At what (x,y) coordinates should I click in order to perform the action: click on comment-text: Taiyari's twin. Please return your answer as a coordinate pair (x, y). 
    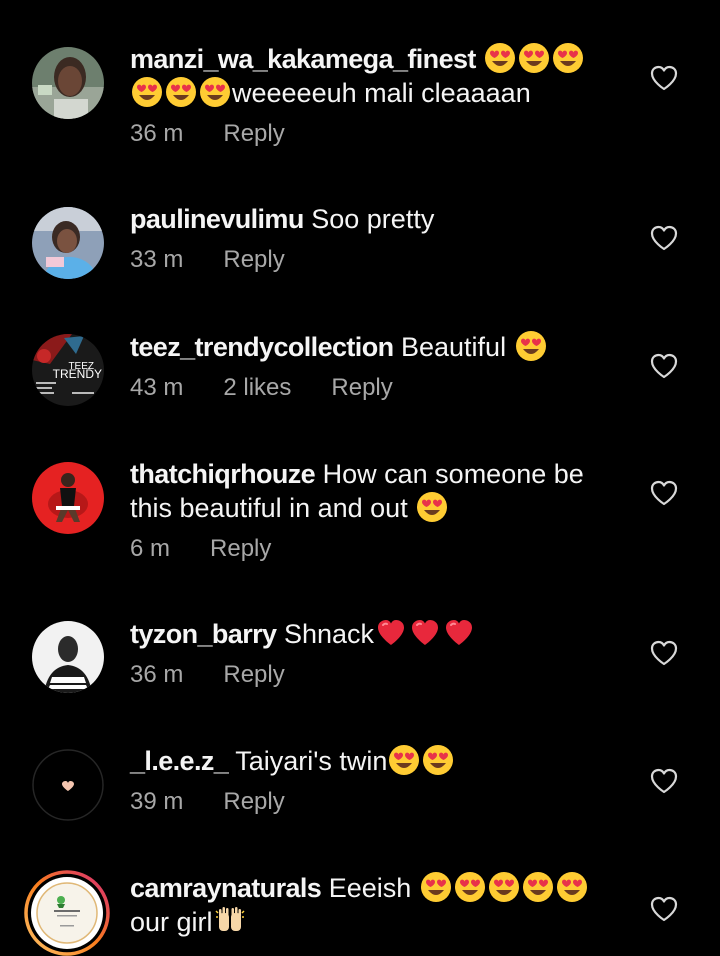
    Looking at the image, I should click on (311, 761).